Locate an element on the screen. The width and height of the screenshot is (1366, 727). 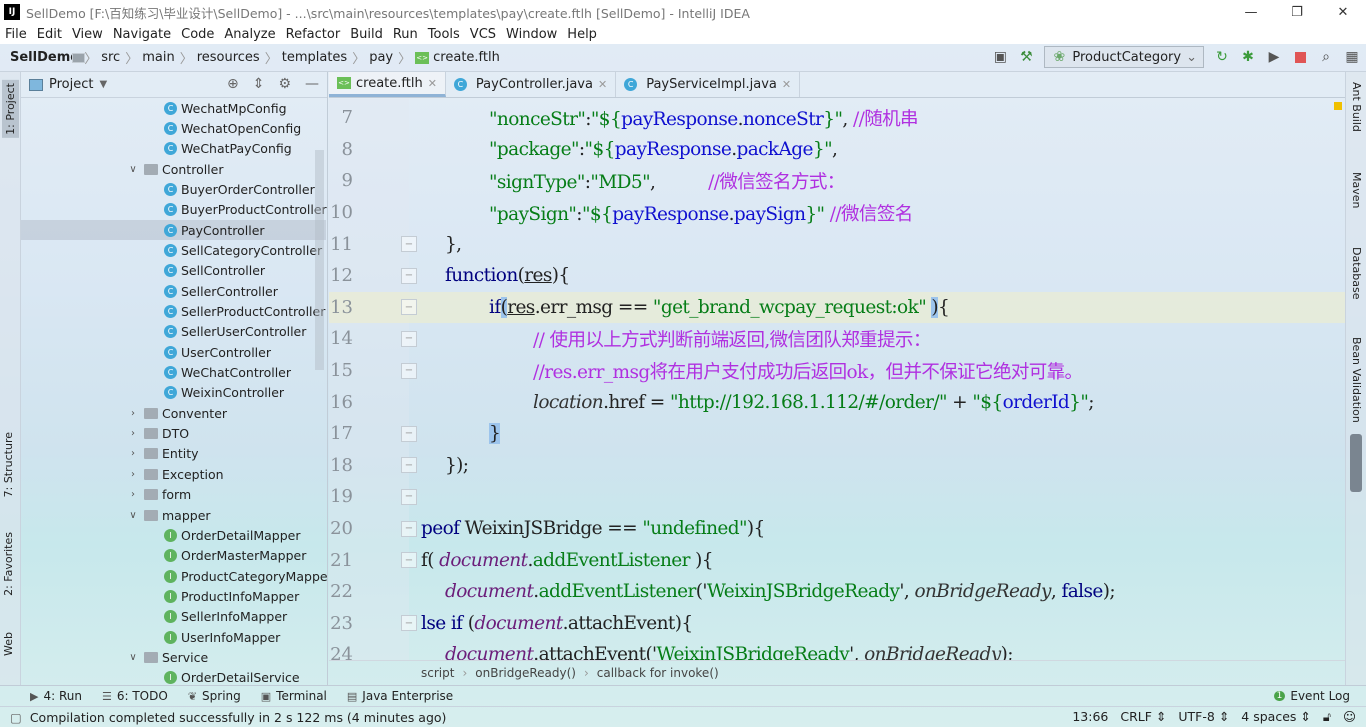
tree-item: C WechatMpConfig is located at coordinates (225, 108).